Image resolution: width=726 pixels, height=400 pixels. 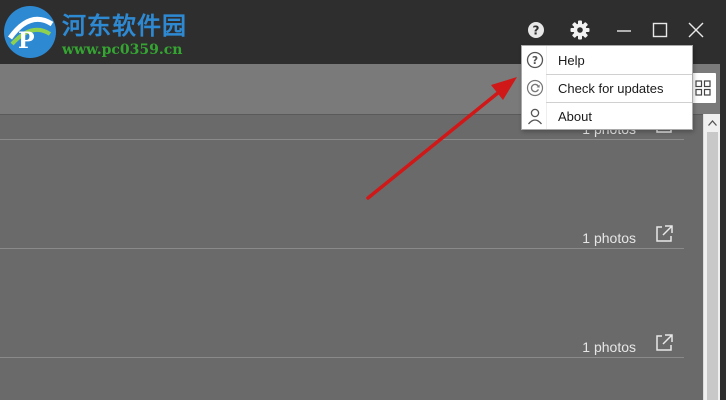 I want to click on menu-item-help: ? Help, so click(x=607, y=60).